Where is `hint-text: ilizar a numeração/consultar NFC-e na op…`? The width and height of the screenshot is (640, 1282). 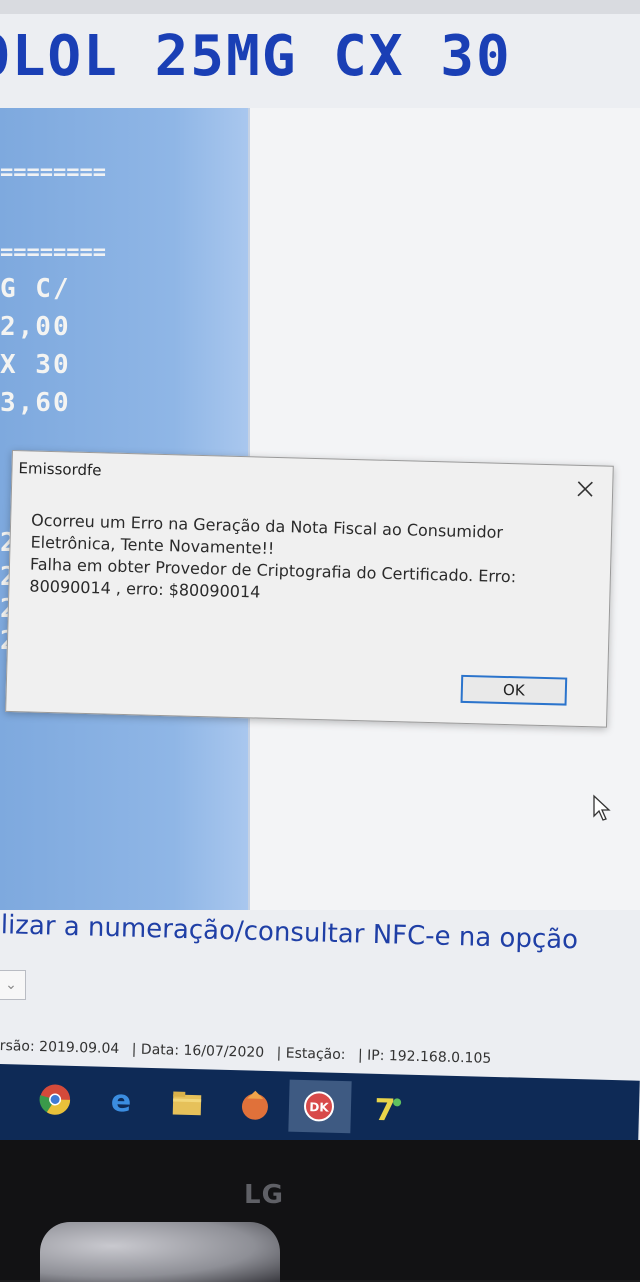 hint-text: ilizar a numeração/consultar NFC-e na op… is located at coordinates (289, 933).